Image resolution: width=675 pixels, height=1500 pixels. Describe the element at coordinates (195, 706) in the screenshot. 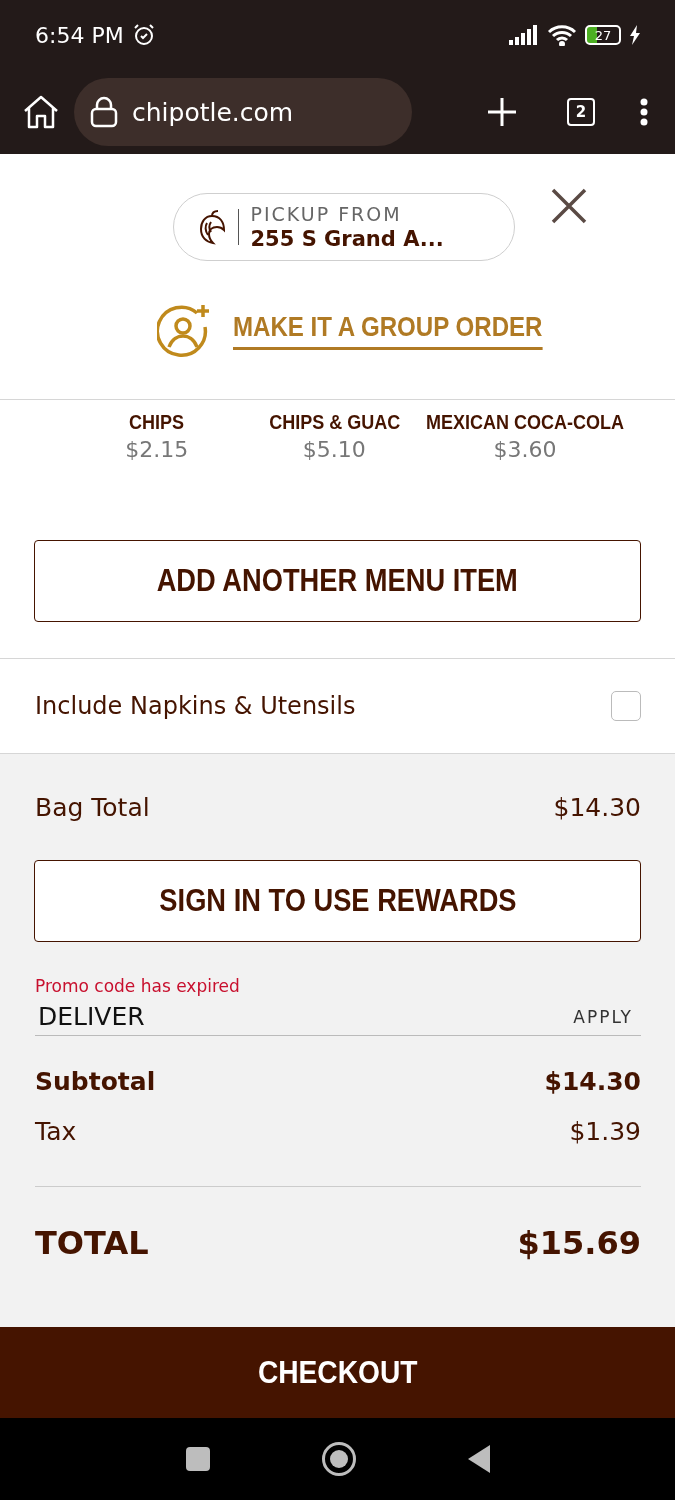

I see `napkins-label: Include Napkins & Utensils` at that location.